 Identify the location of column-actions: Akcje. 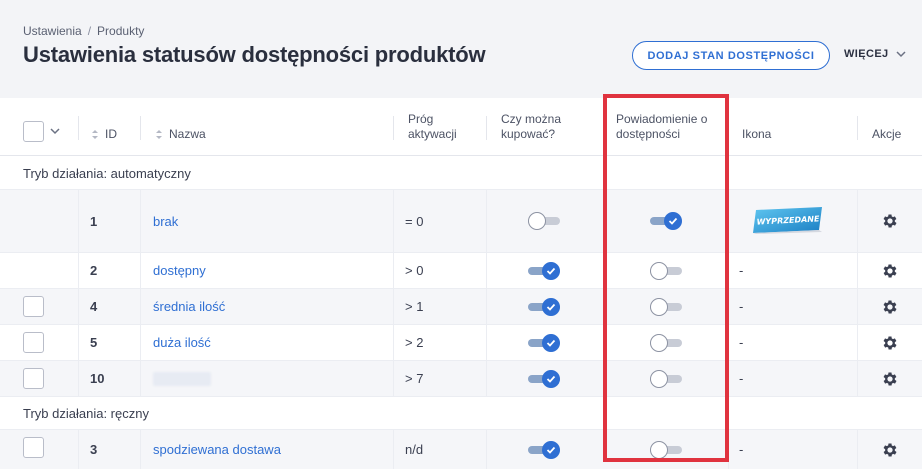
(887, 133).